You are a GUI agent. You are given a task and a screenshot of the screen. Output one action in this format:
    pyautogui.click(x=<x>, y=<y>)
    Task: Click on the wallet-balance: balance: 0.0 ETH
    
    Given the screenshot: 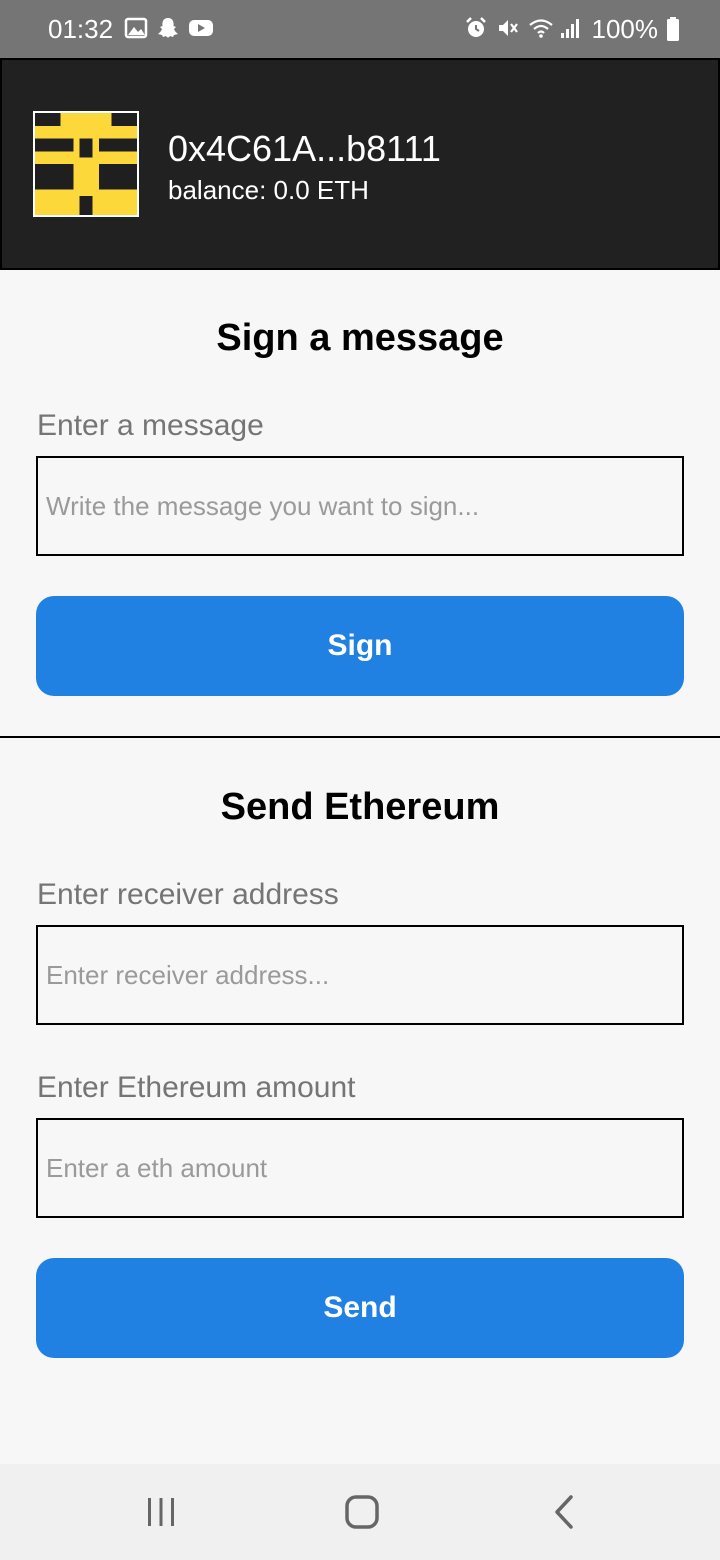 What is the action you would take?
    pyautogui.click(x=268, y=190)
    